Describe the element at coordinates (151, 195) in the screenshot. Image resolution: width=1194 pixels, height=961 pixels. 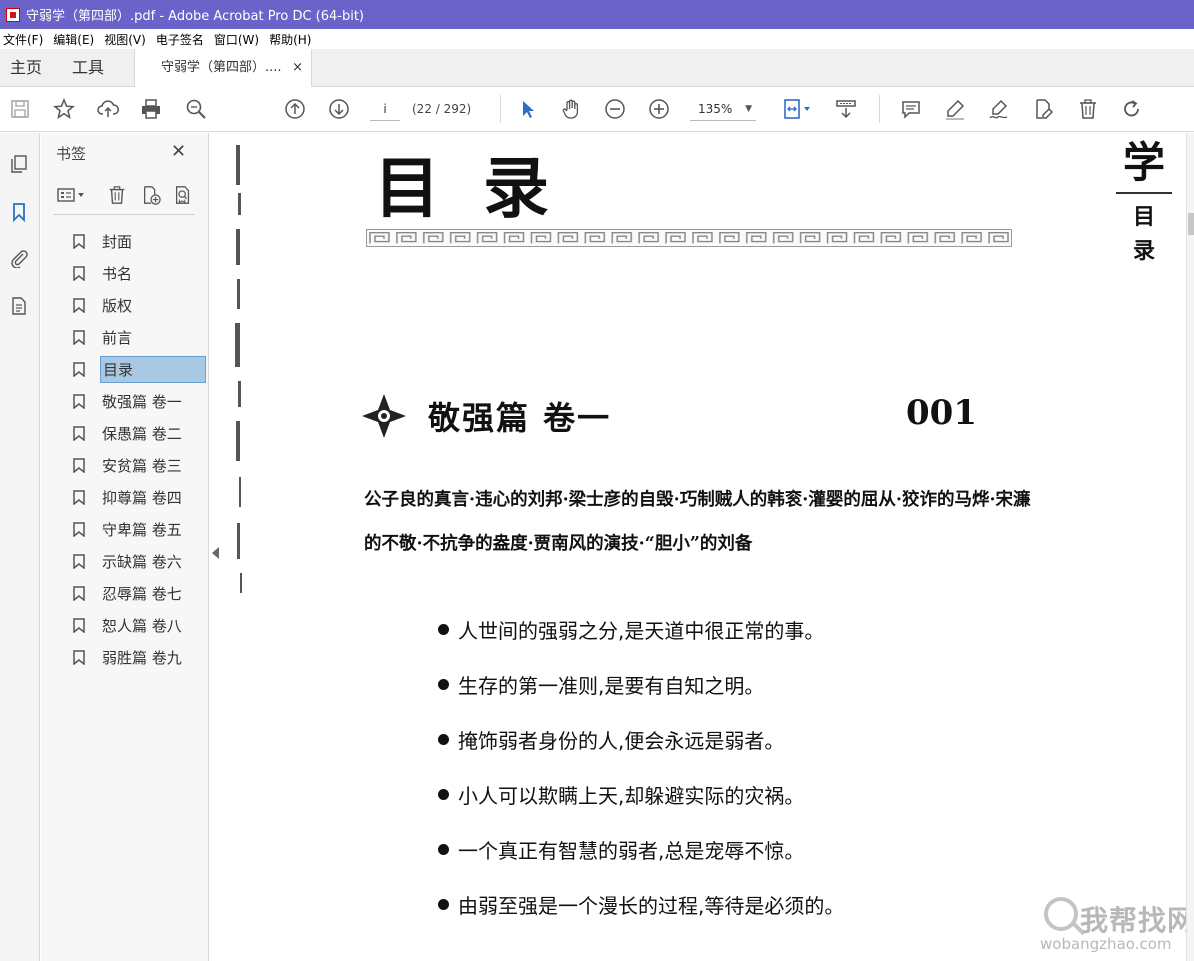
I see `new-bookmark-icon` at that location.